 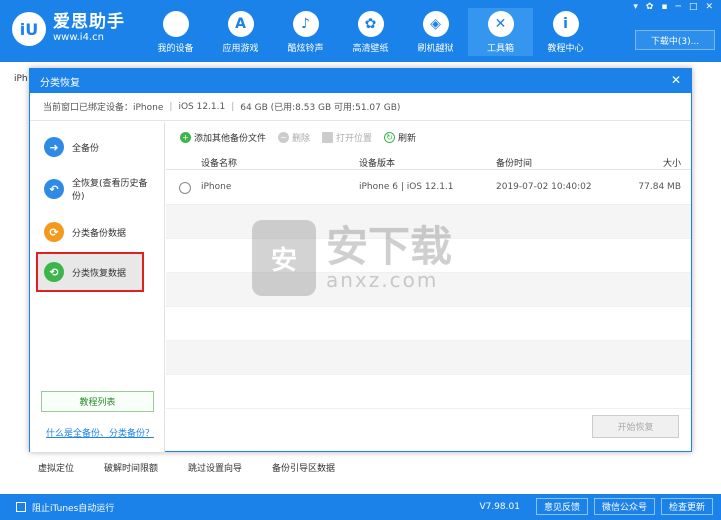 I want to click on app-logo: iU 爱思助手 www.i4.cn, so click(x=68, y=29).